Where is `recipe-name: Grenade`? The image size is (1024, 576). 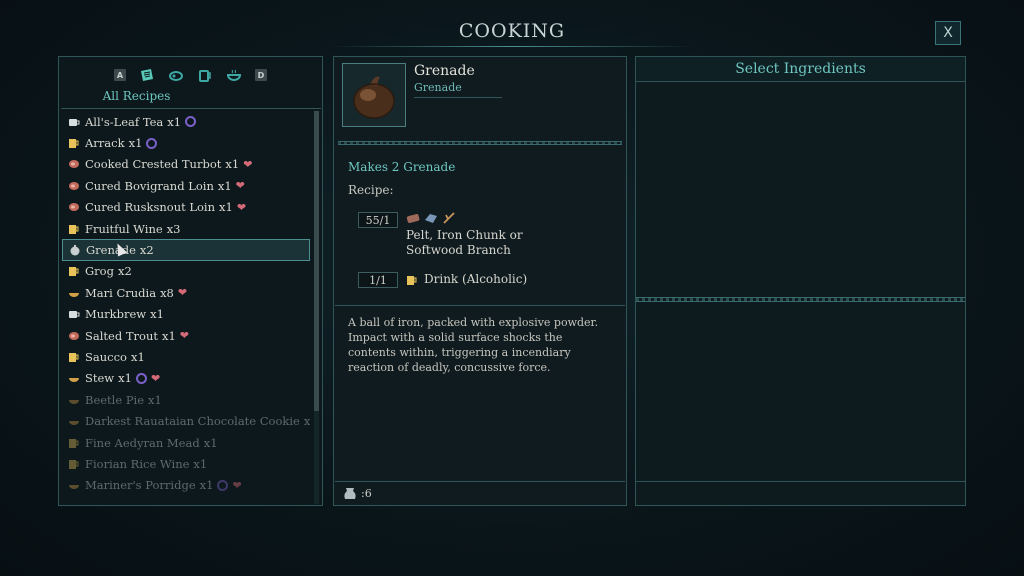 recipe-name: Grenade is located at coordinates (111, 250).